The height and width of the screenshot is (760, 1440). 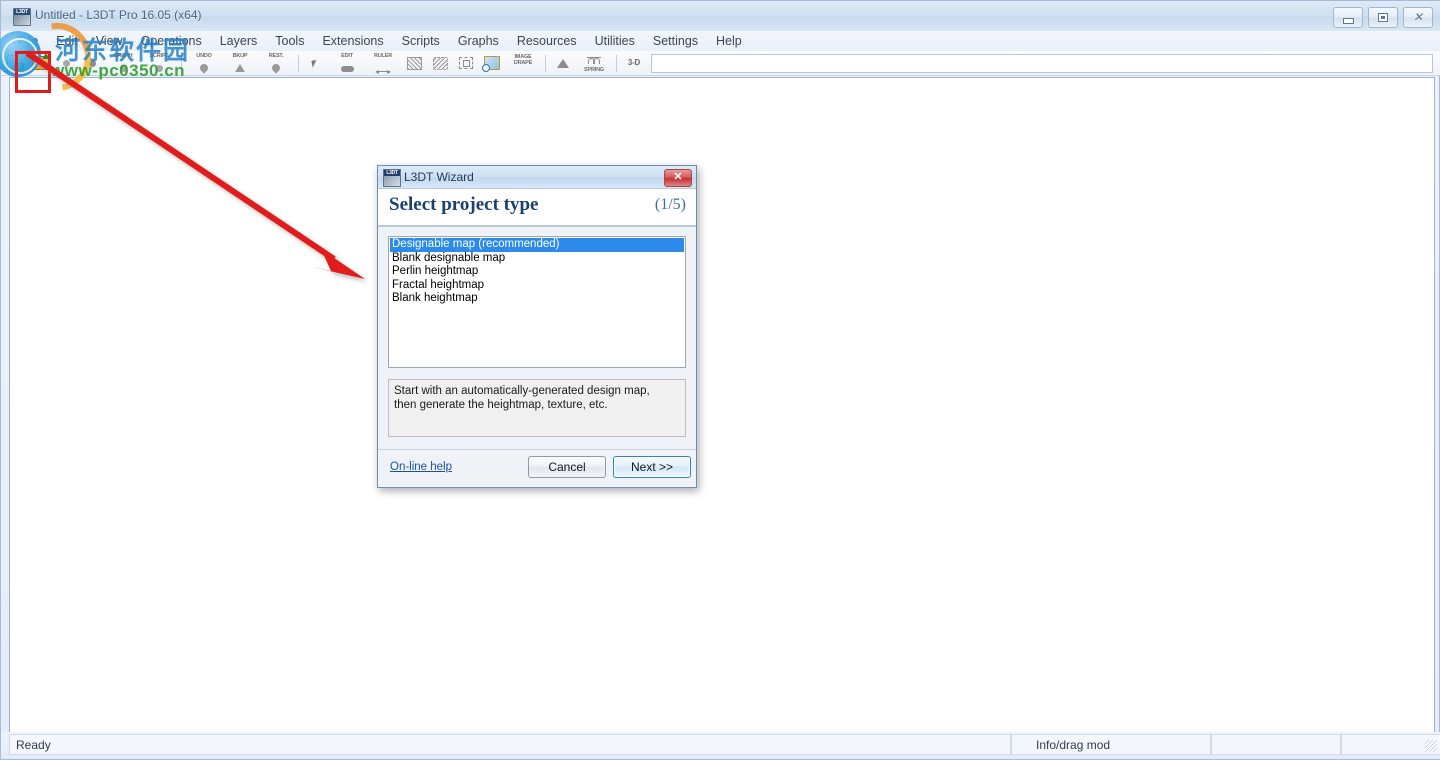 I want to click on menu-item-utilities: Utilities, so click(x=615, y=41).